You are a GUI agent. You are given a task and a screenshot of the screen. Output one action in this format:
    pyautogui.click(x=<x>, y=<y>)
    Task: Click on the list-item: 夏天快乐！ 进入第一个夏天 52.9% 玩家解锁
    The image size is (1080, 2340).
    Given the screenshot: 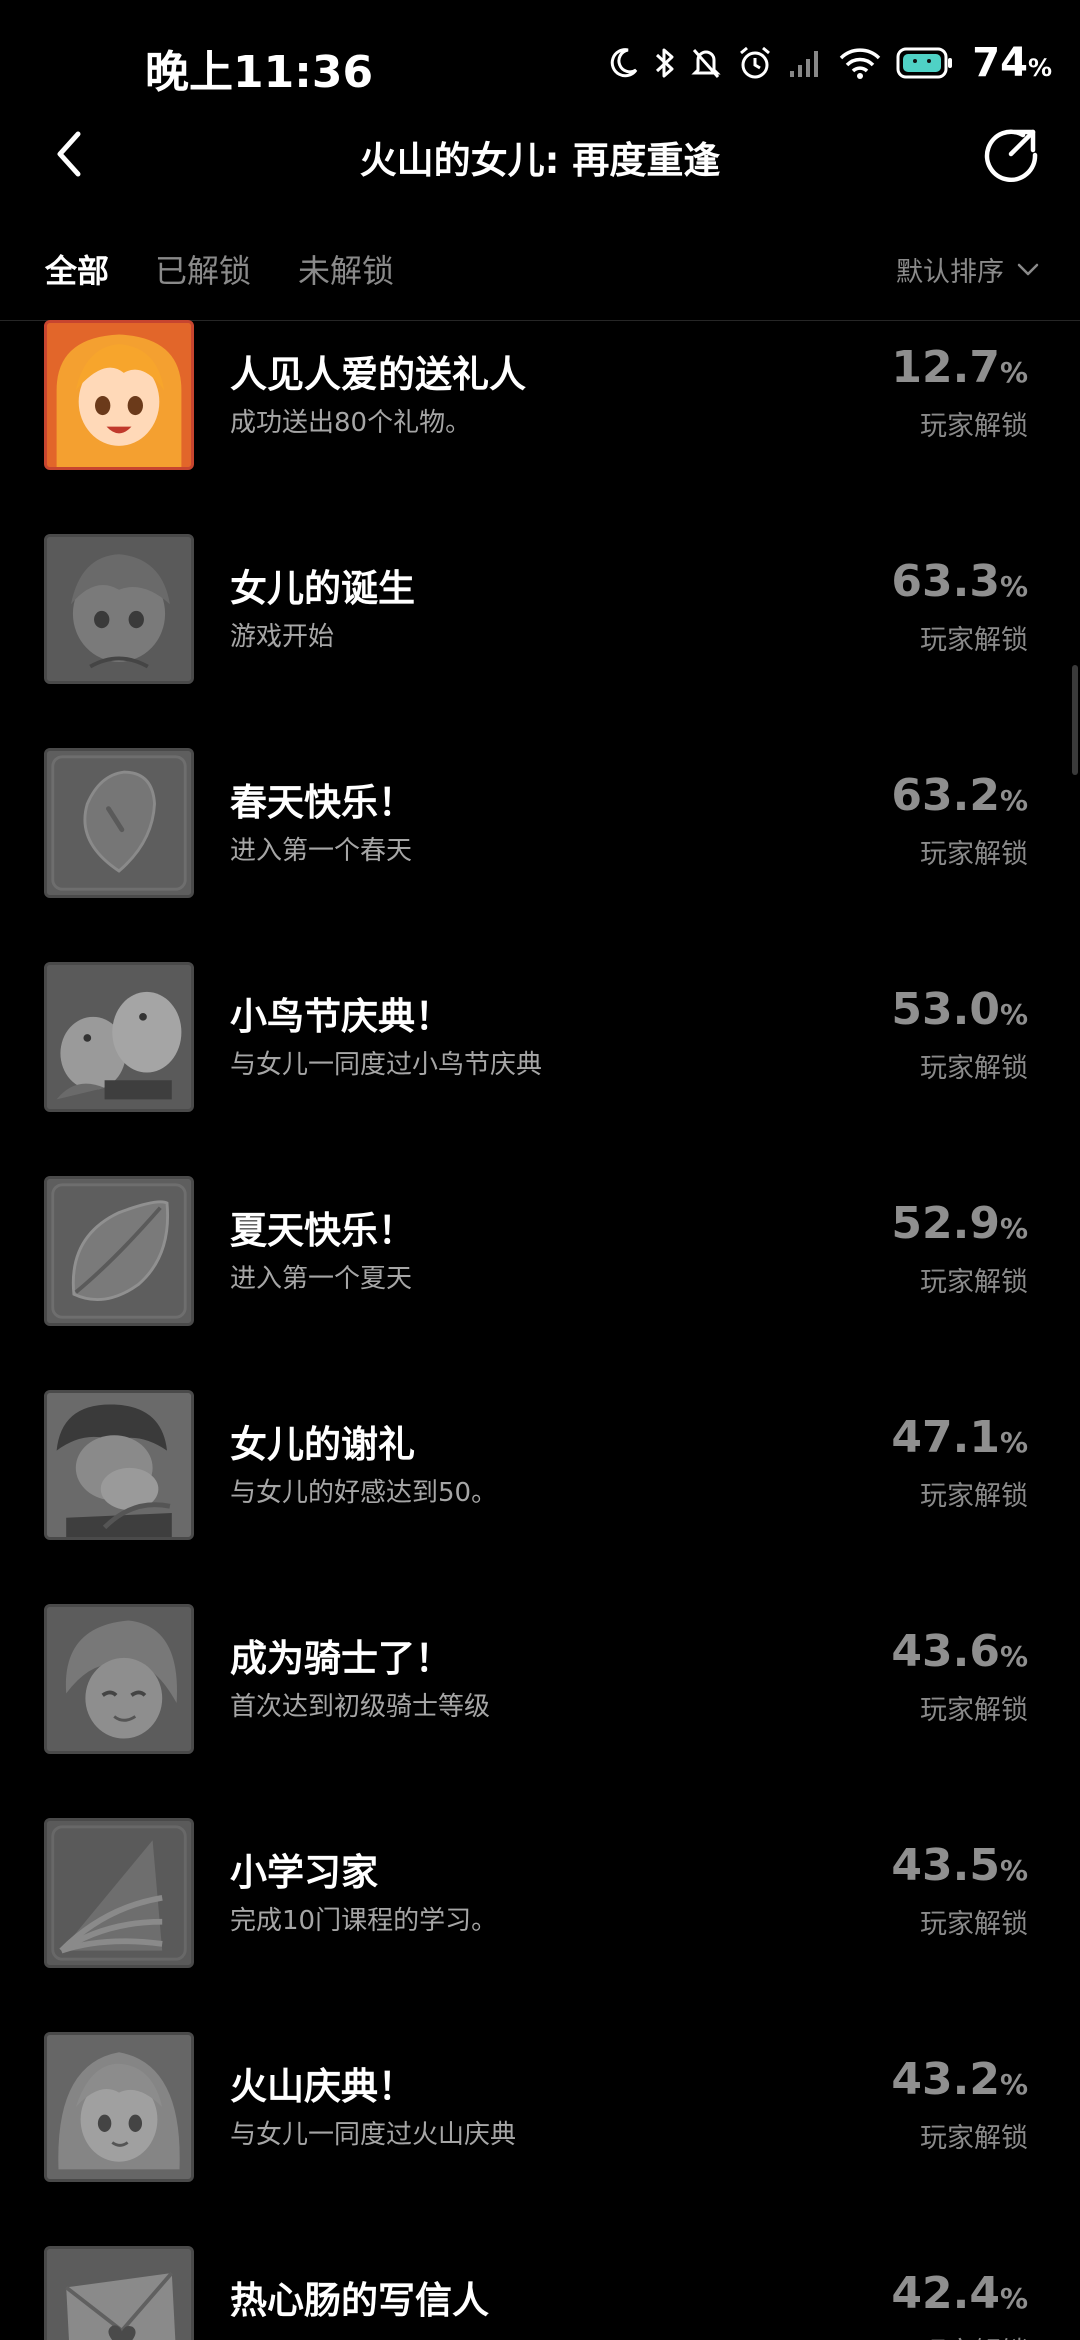 What is the action you would take?
    pyautogui.click(x=540, y=1251)
    